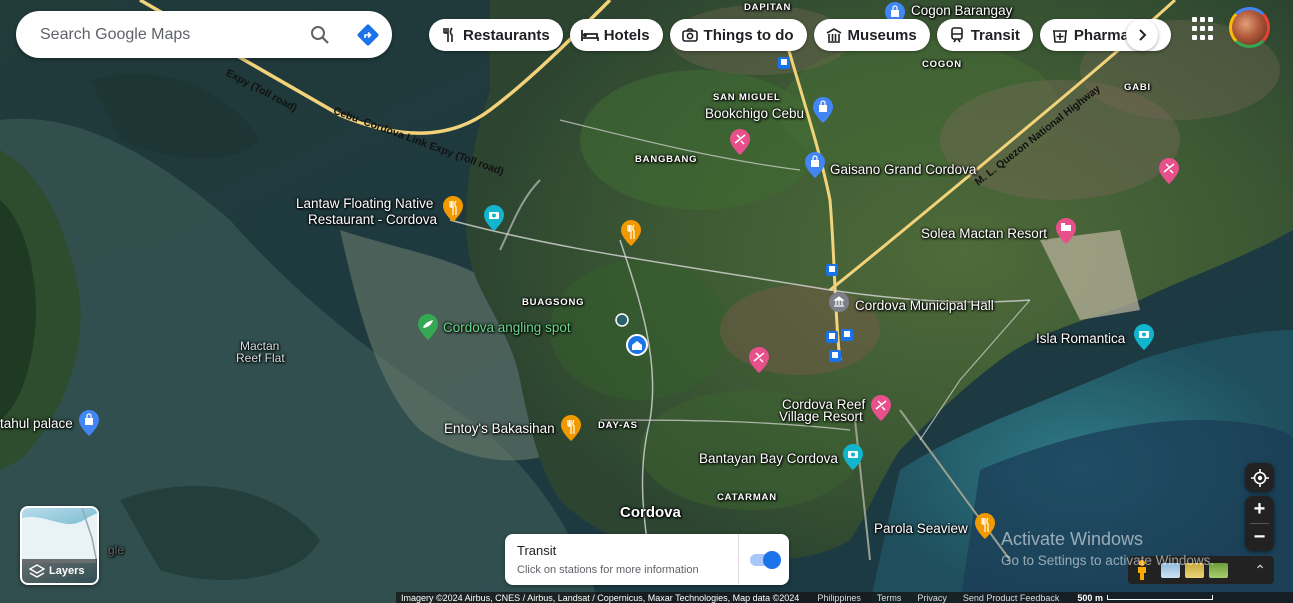 Image resolution: width=1293 pixels, height=603 pixels. I want to click on chip-hotels: Hotels, so click(616, 35).